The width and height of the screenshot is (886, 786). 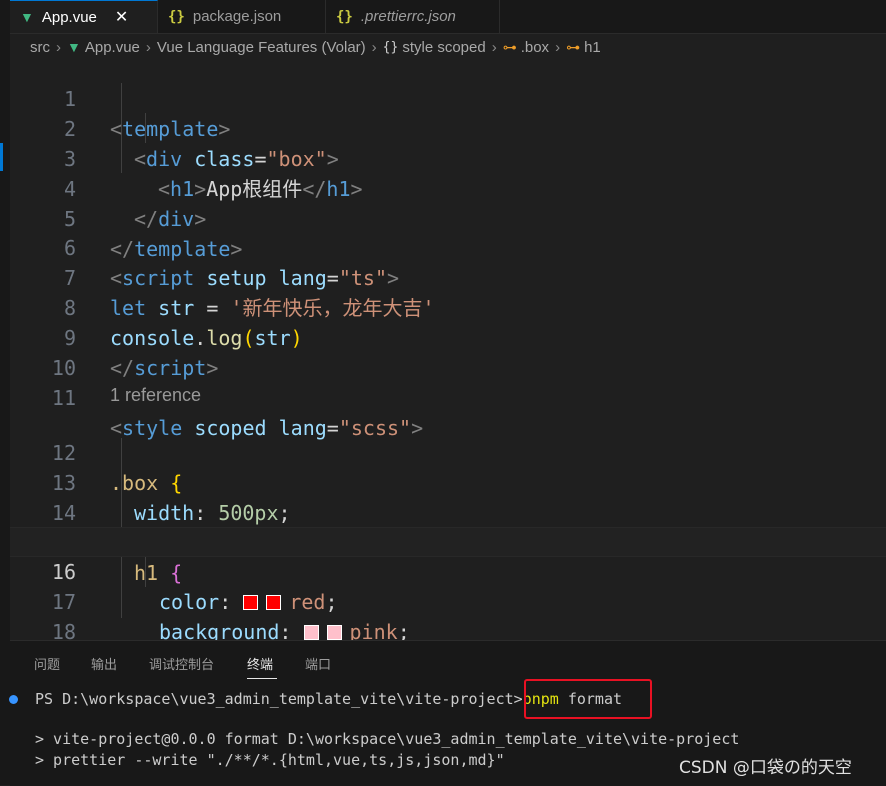 I want to click on tab-debug-console: 调试控制台, so click(x=181, y=663).